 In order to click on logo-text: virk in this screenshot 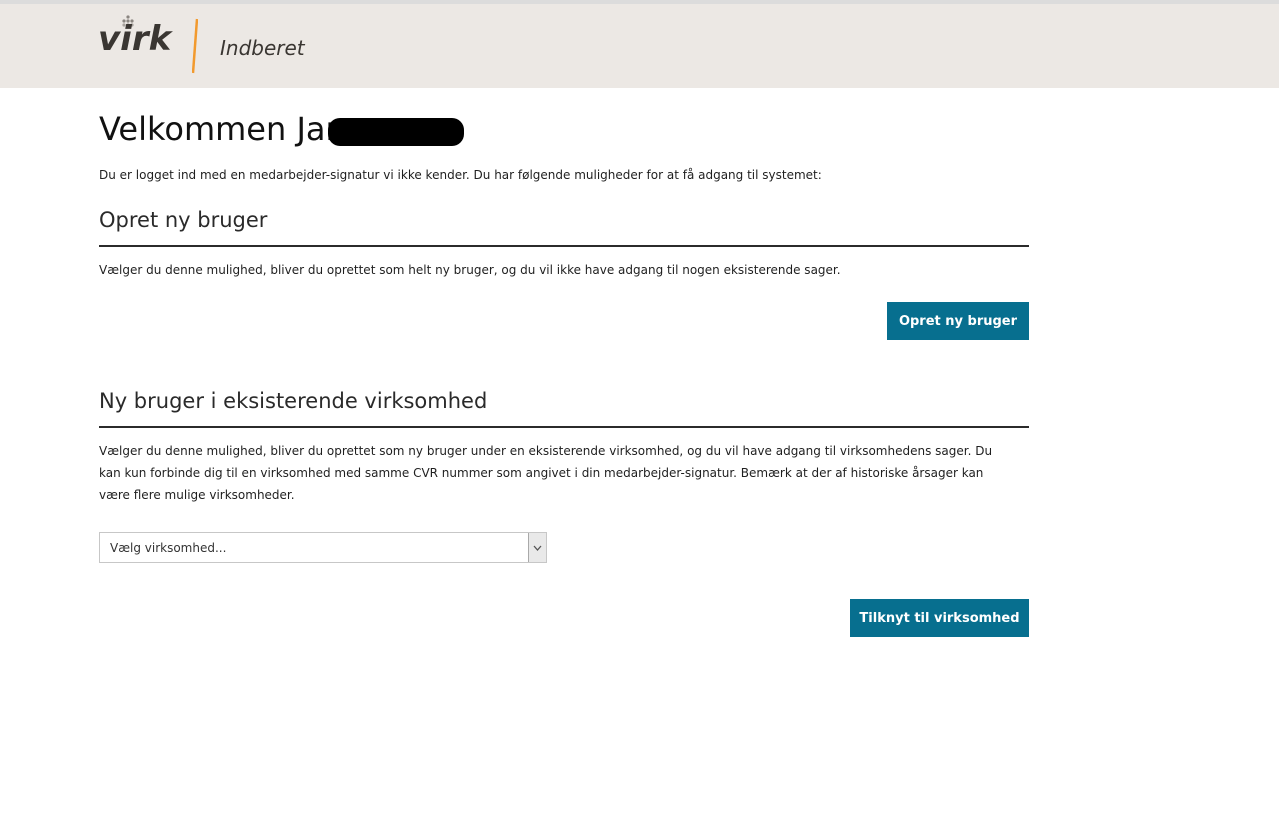, I will do `click(135, 39)`.